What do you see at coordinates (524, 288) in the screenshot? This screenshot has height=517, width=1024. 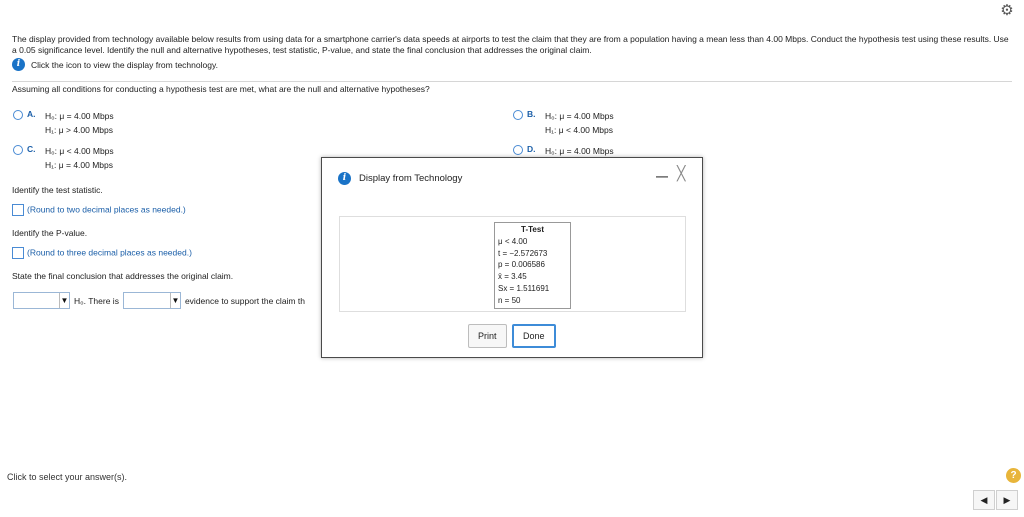 I see `t-test-line: Sx = 1.511691` at bounding box center [524, 288].